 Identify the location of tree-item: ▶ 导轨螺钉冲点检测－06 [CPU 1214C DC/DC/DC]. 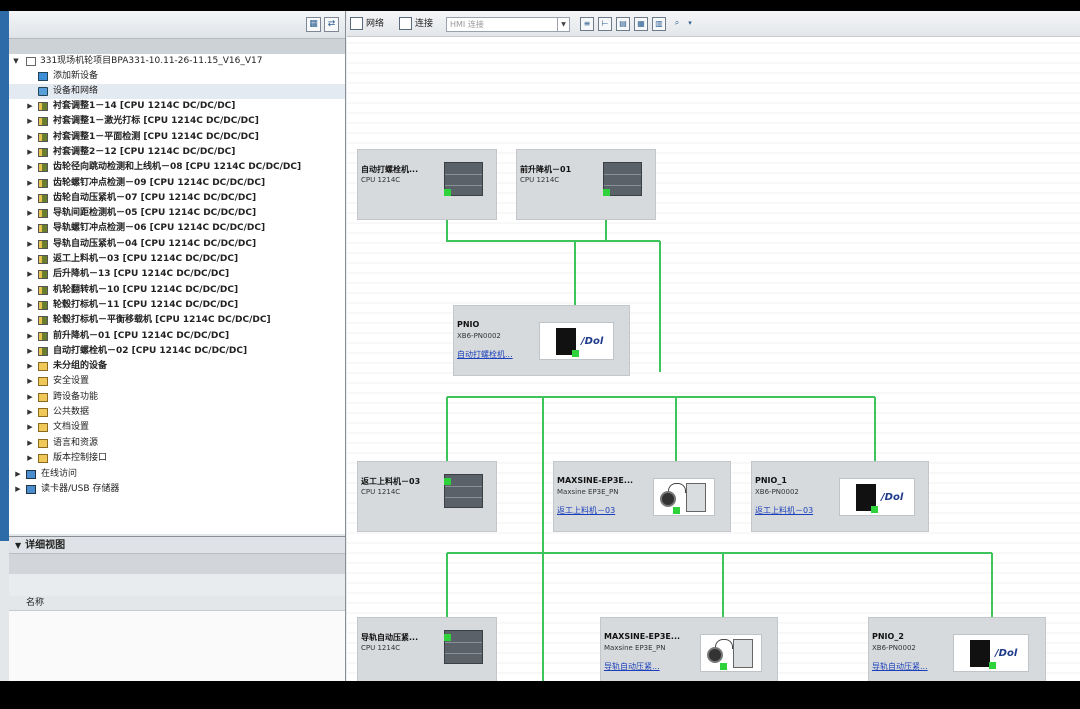
(177, 228).